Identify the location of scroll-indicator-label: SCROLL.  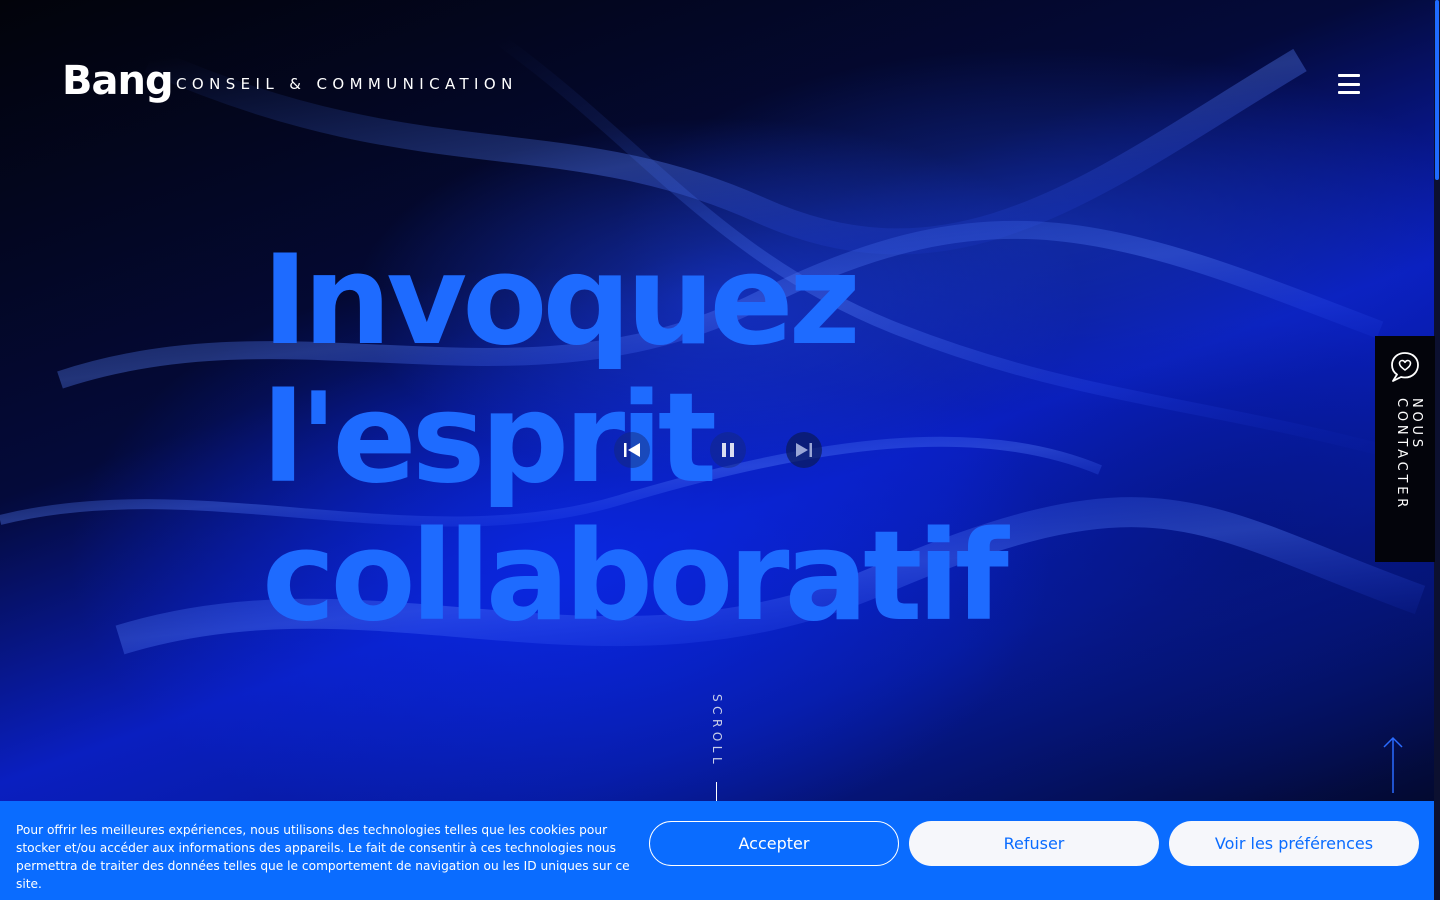
(717, 731).